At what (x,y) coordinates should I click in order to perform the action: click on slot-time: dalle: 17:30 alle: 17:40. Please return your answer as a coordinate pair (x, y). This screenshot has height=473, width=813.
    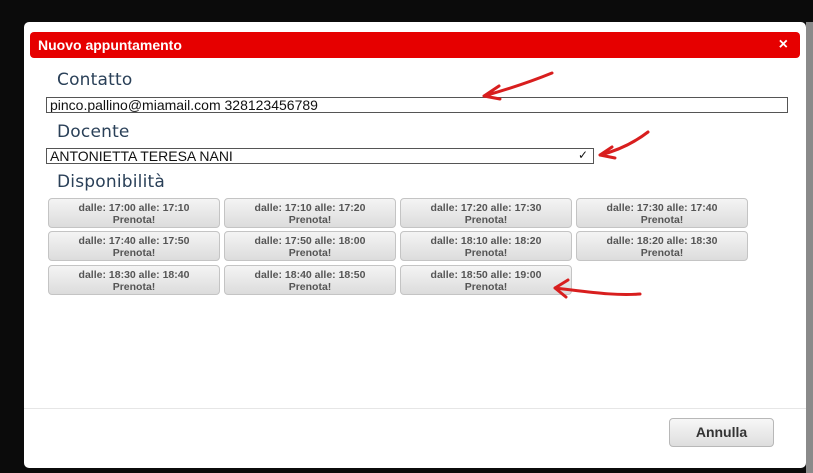
    Looking at the image, I should click on (662, 208).